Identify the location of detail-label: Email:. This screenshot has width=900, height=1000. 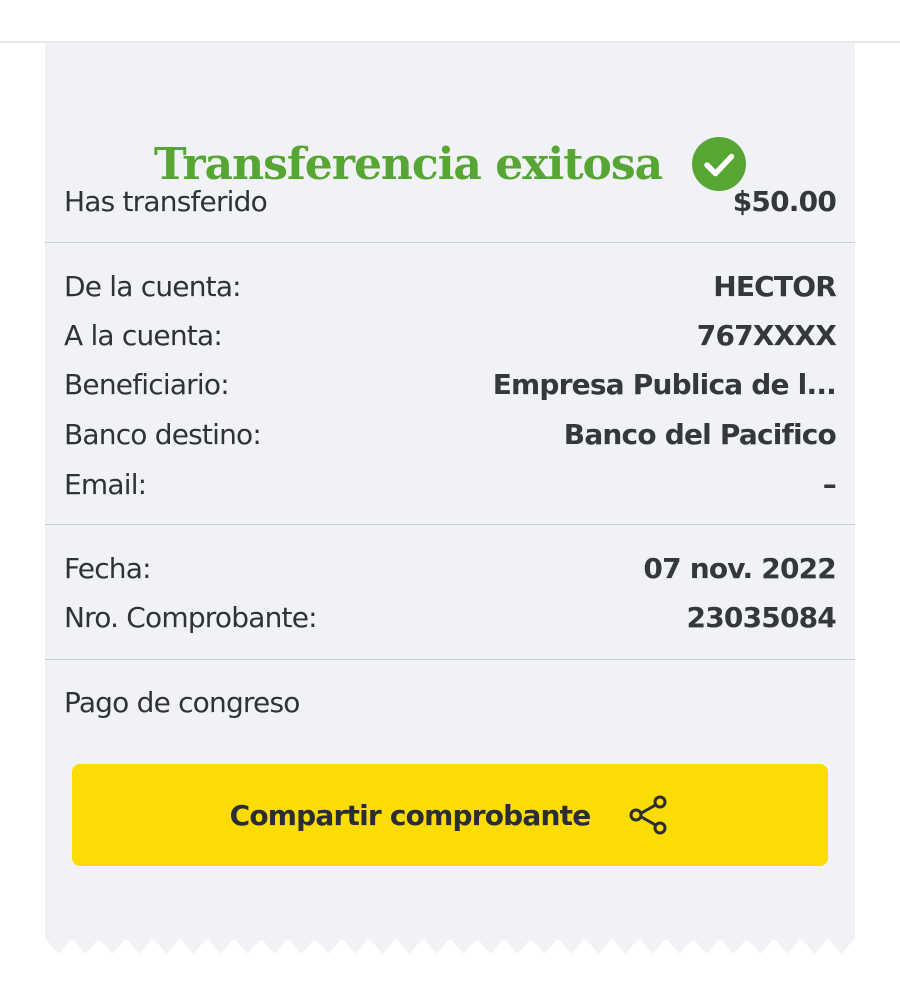
(105, 484).